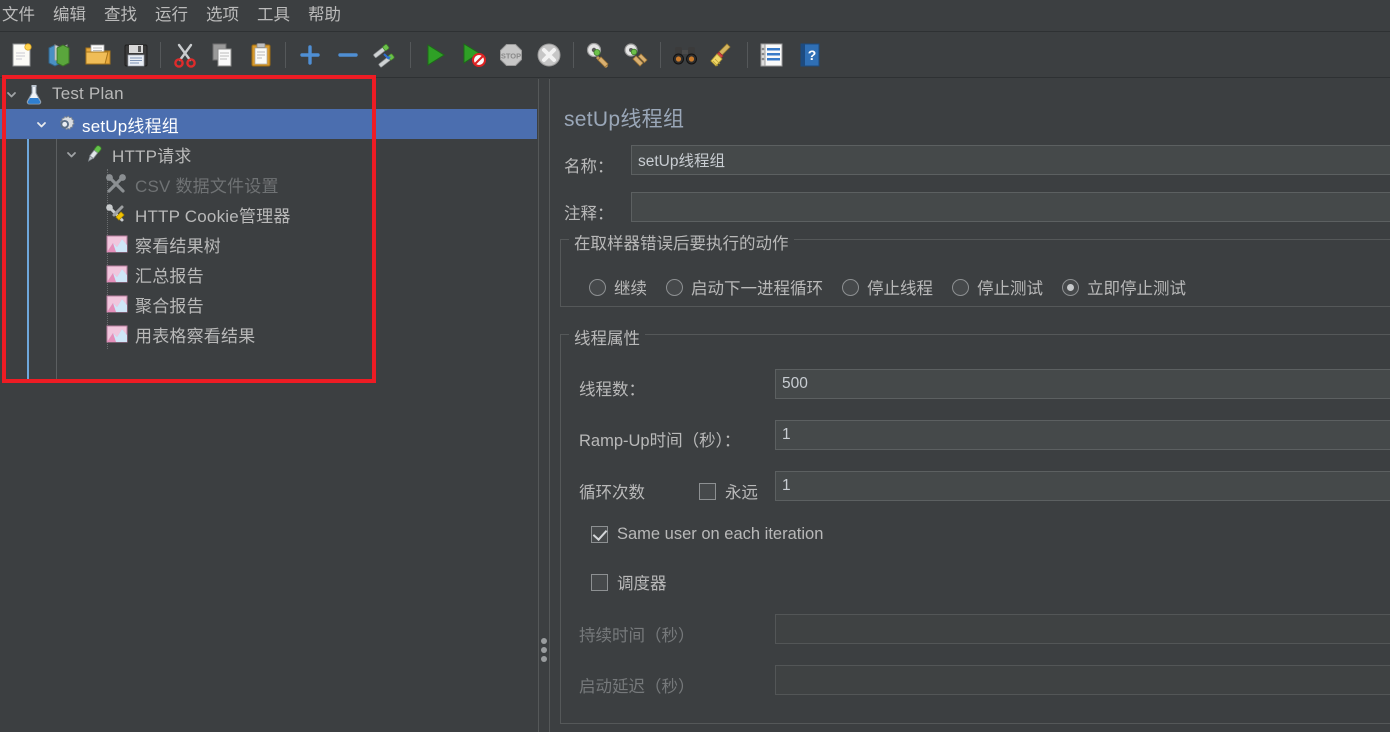 Image resolution: width=1390 pixels, height=732 pixels. Describe the element at coordinates (900, 289) in the screenshot. I see `radio-label: 停止线程` at that location.